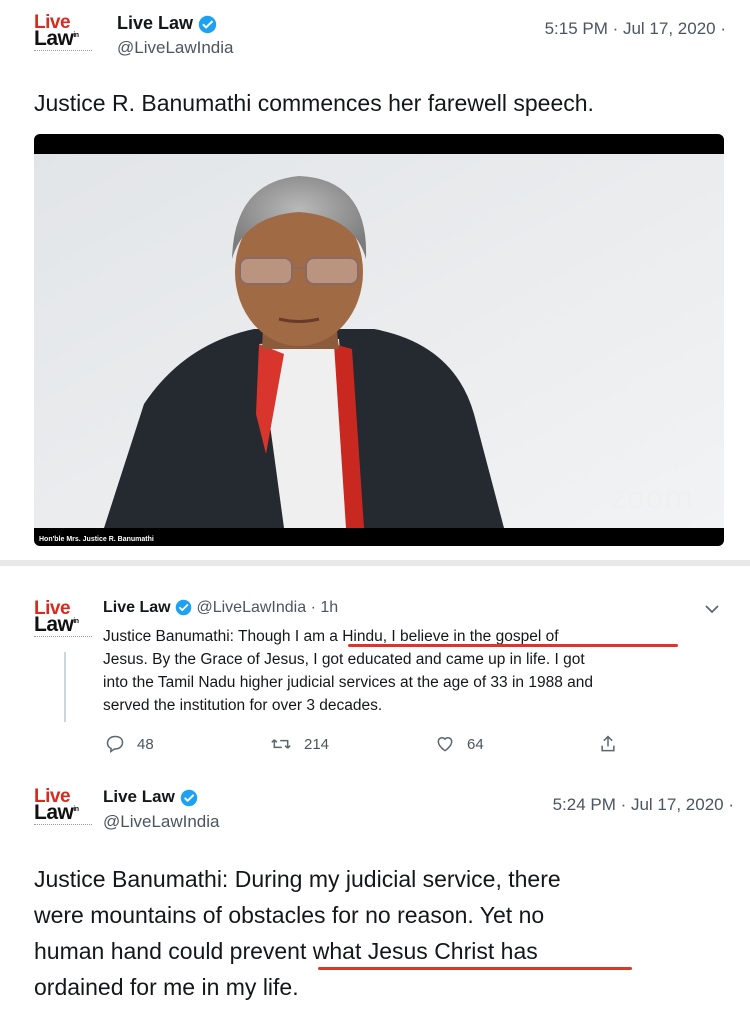  Describe the element at coordinates (299, 744) in the screenshot. I see `retweet-button: 214` at that location.